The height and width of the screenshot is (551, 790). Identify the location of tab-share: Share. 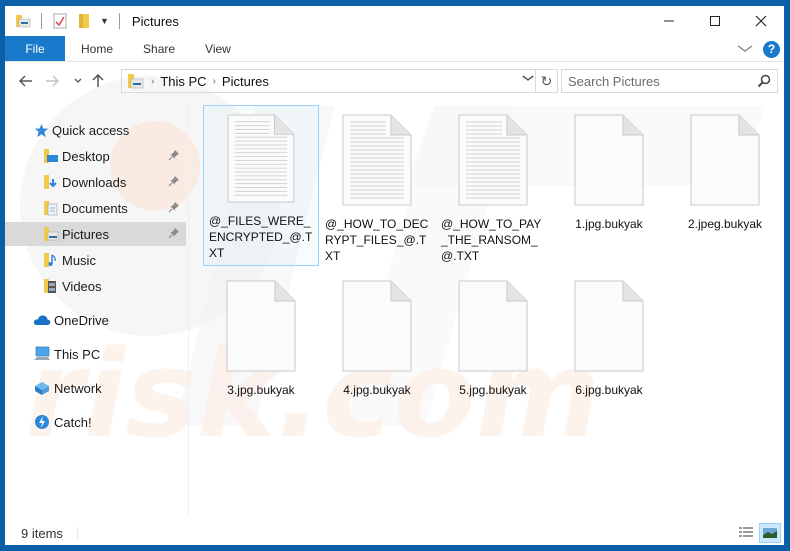
(159, 48).